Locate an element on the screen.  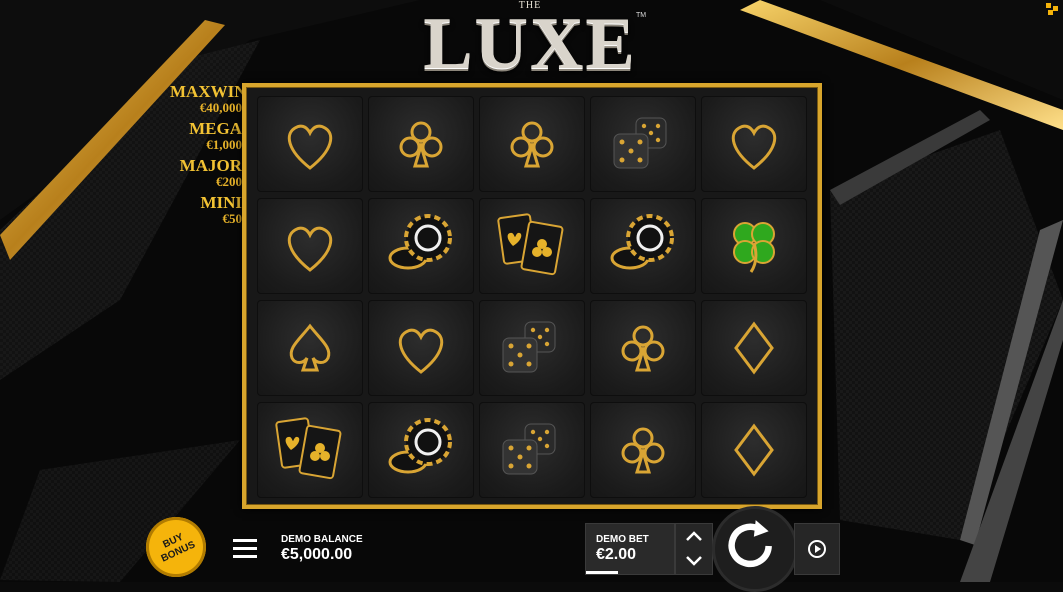
bet-display: DEMO BET €2.00 is located at coordinates (630, 549).